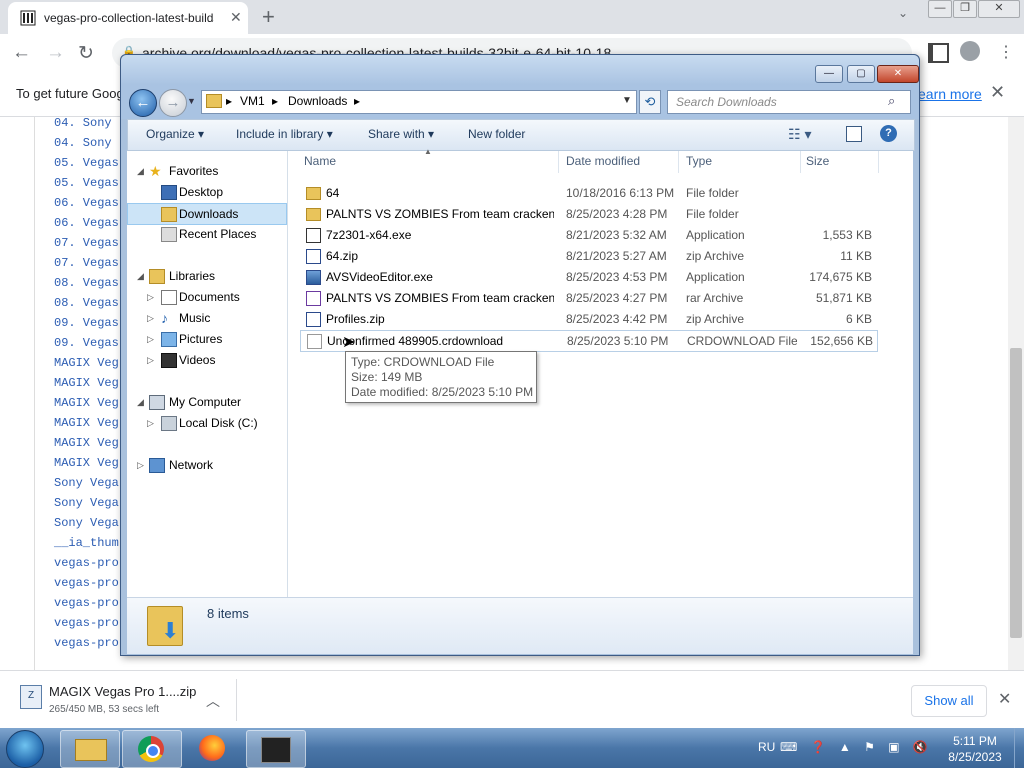 Image resolution: width=1024 pixels, height=768 pixels. I want to click on browser-restore-button: ❐, so click(965, 9).